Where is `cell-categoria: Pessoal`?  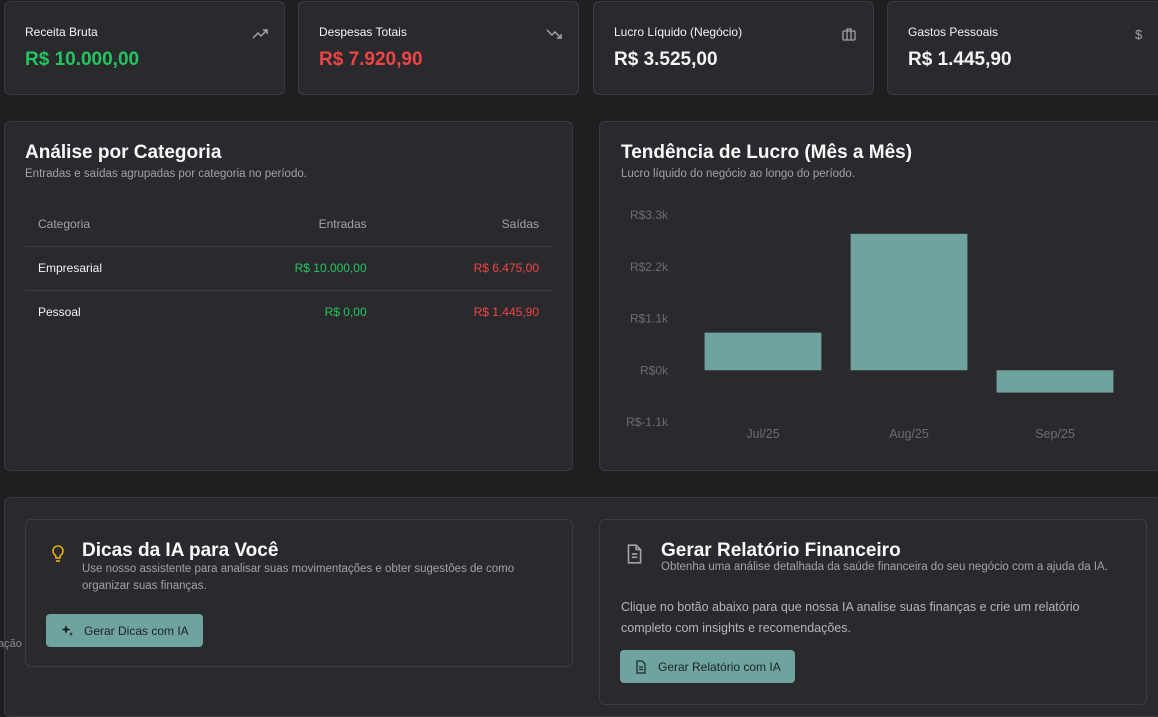
cell-categoria: Pessoal is located at coordinates (59, 312).